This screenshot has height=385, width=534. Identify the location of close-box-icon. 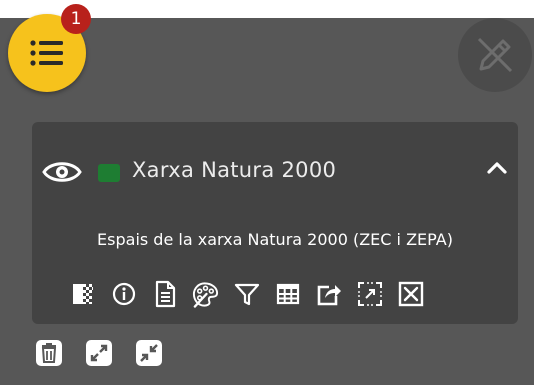
(410, 294).